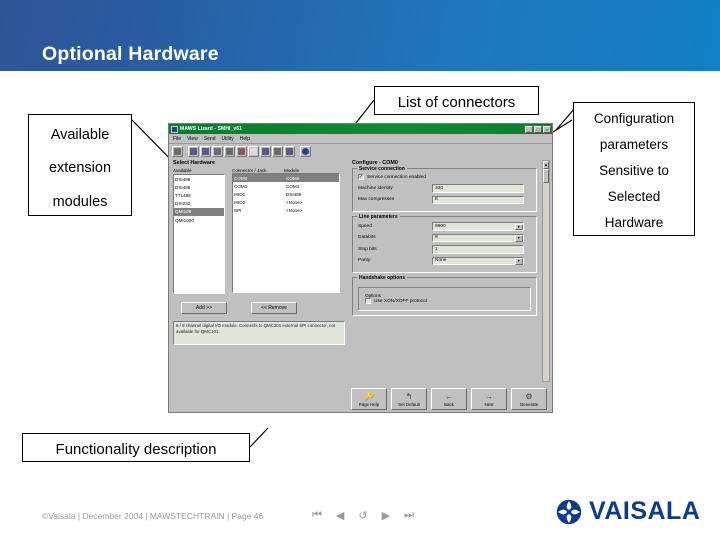  Describe the element at coordinates (396, 177) in the screenshot. I see `service-connection-enabled-label: Service connection enabled` at that location.